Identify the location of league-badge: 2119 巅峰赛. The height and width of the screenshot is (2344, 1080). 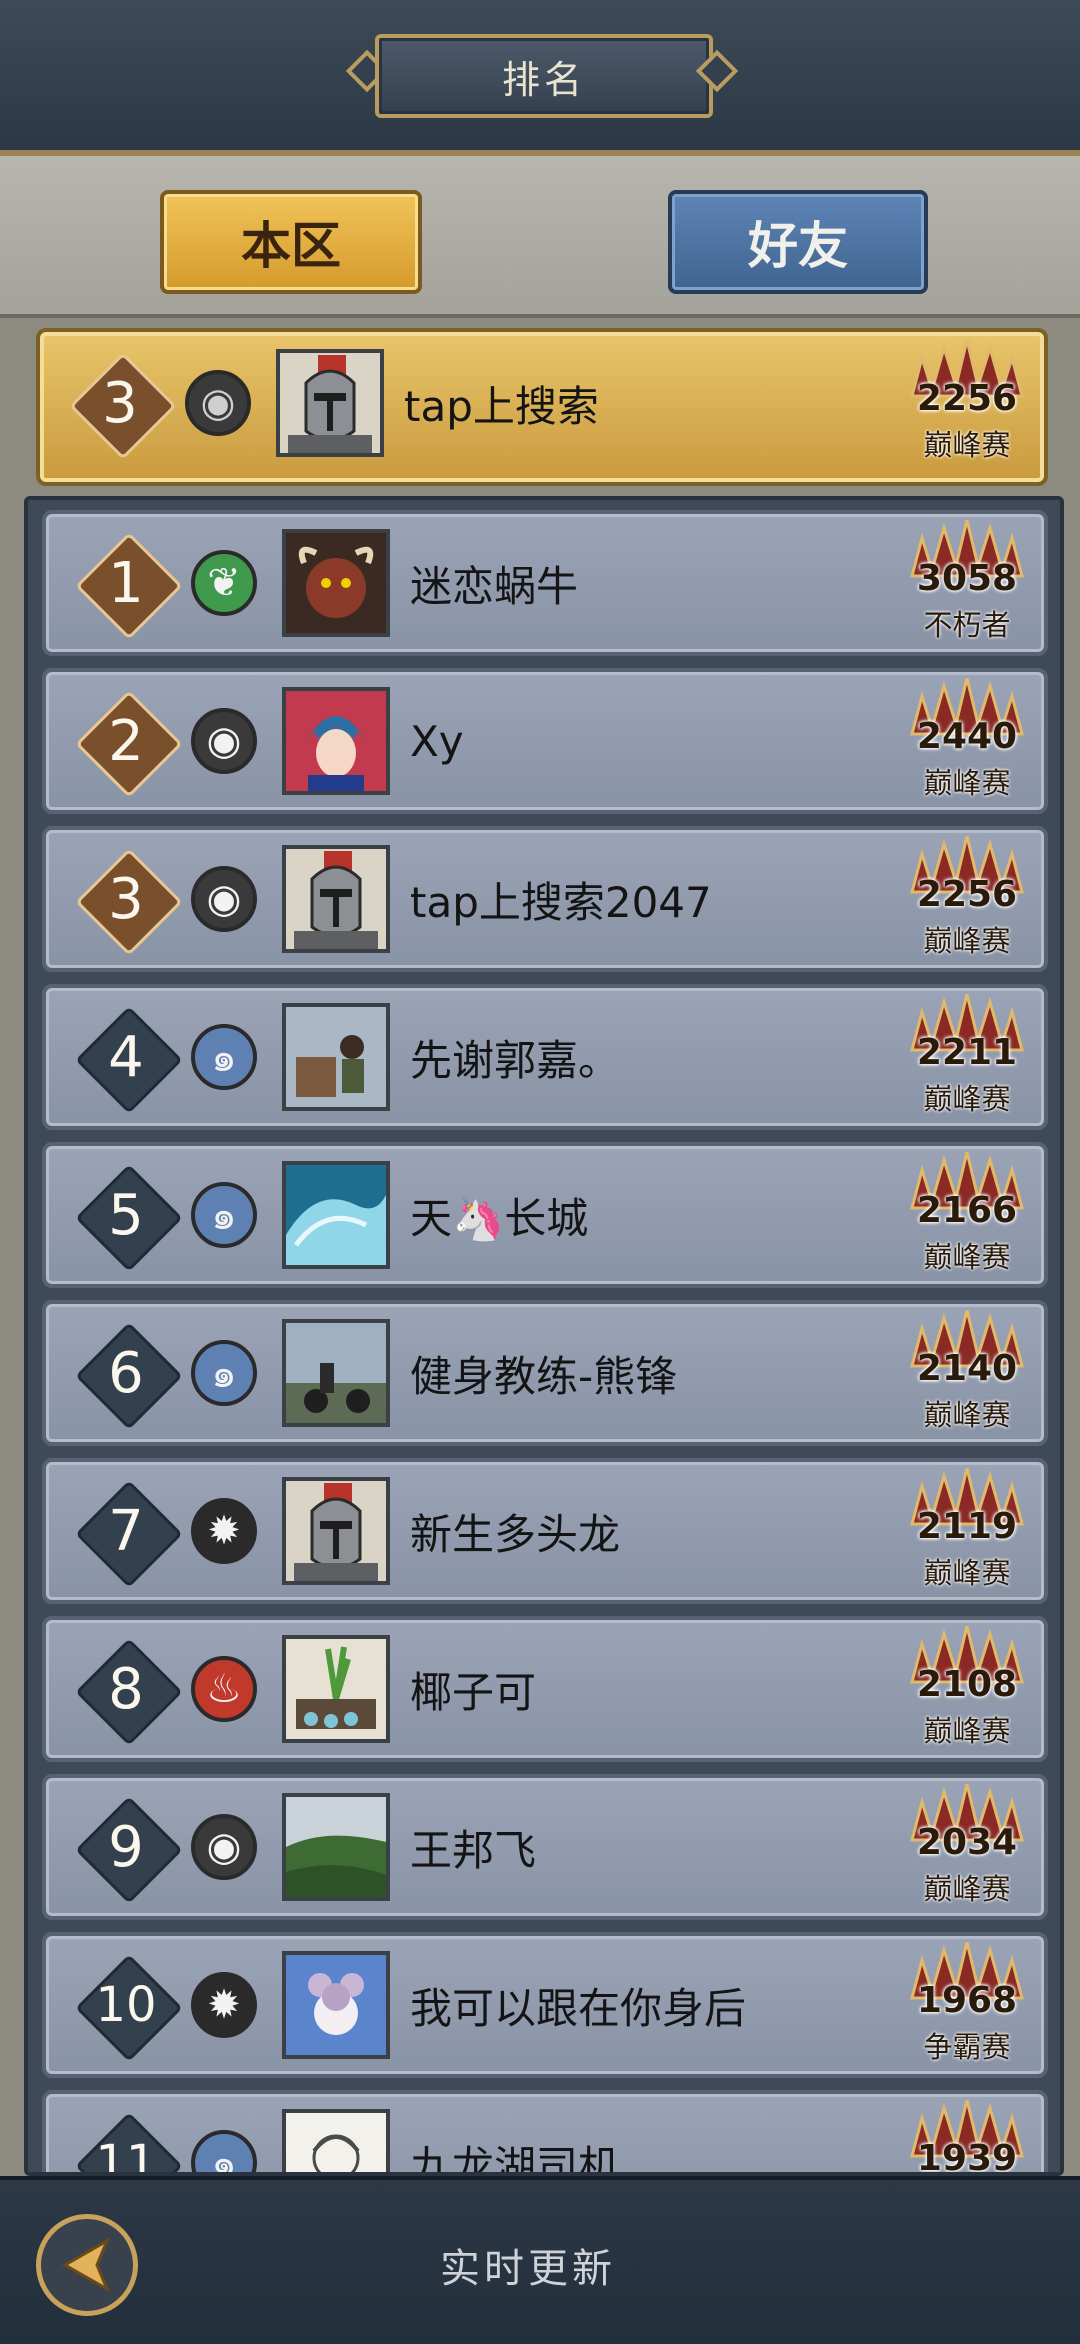
(967, 1531).